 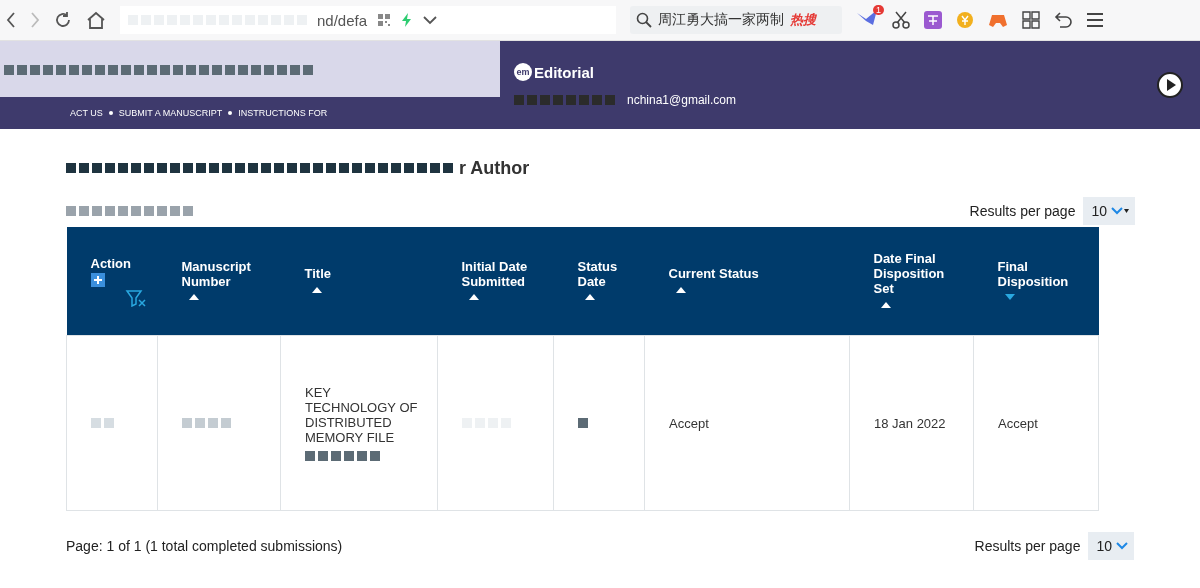 What do you see at coordinates (362, 415) in the screenshot?
I see `manuscript-title: KEY TECHNOLOGY OF DISTRIBUTED MEMORY FILE` at bounding box center [362, 415].